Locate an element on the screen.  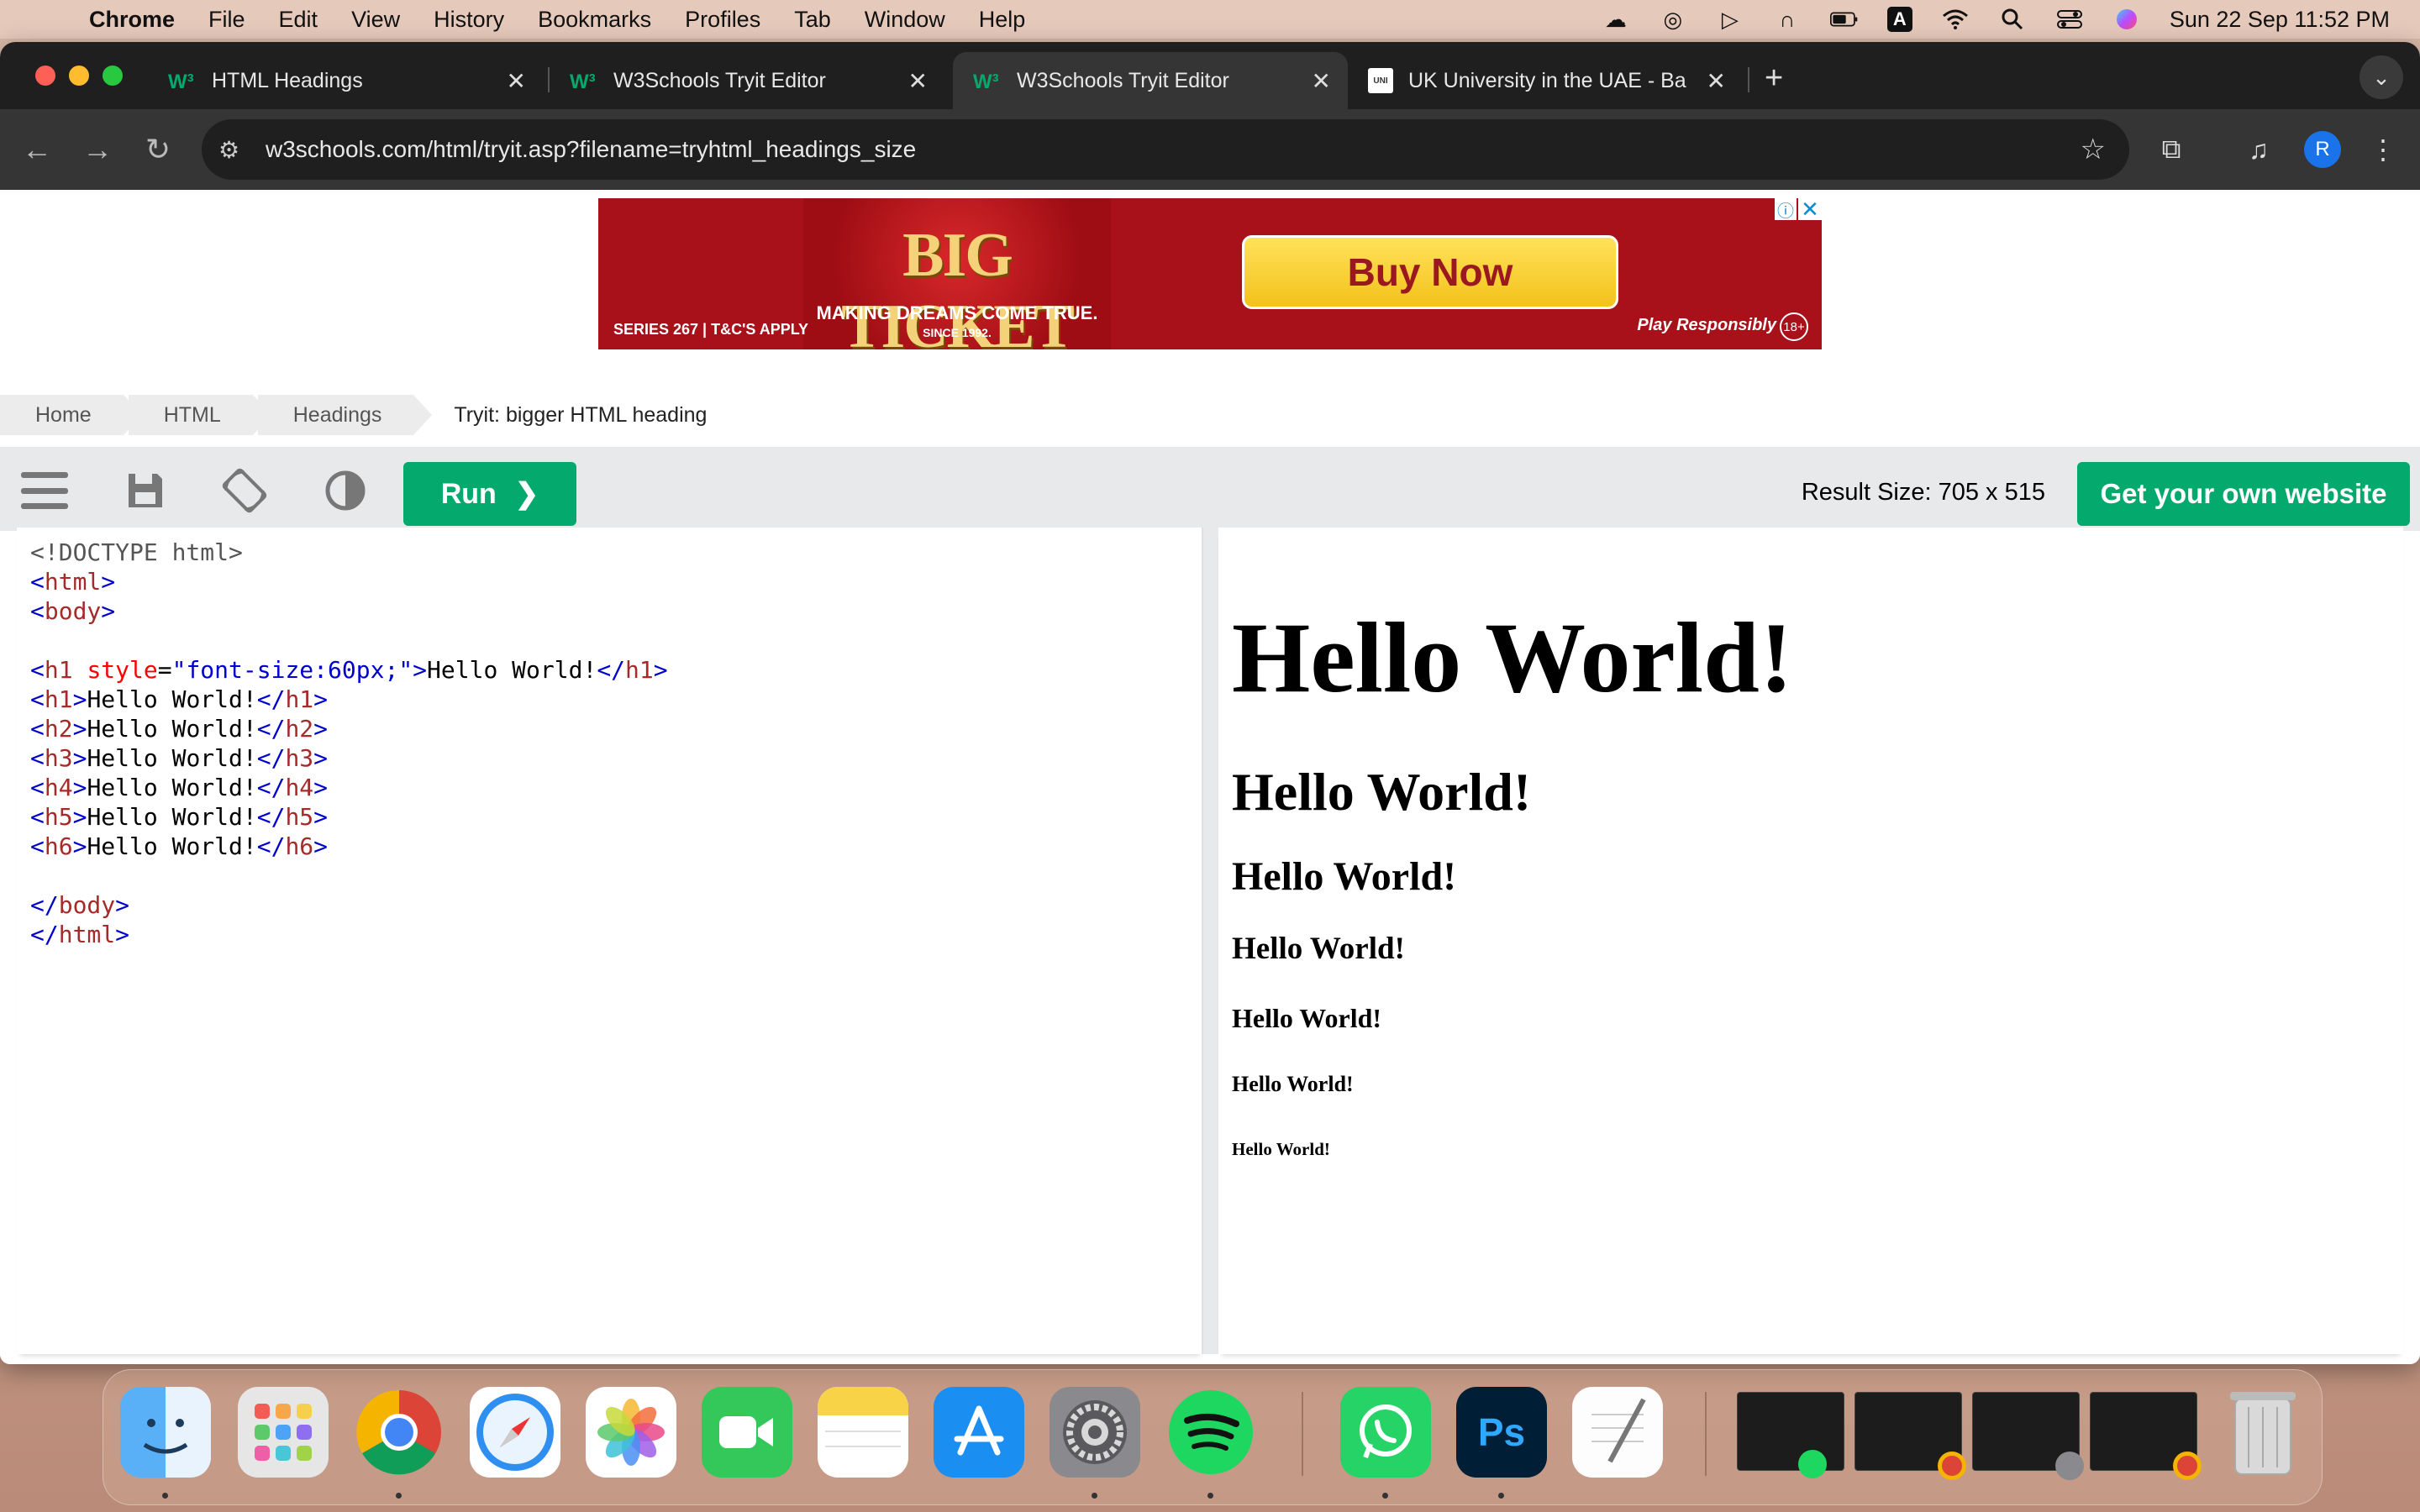
control-center-icon is located at coordinates (2069, 19).